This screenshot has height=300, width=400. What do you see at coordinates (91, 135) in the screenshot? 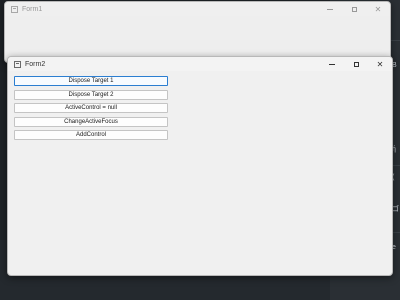
I see `add-control-button: AddControl` at bounding box center [91, 135].